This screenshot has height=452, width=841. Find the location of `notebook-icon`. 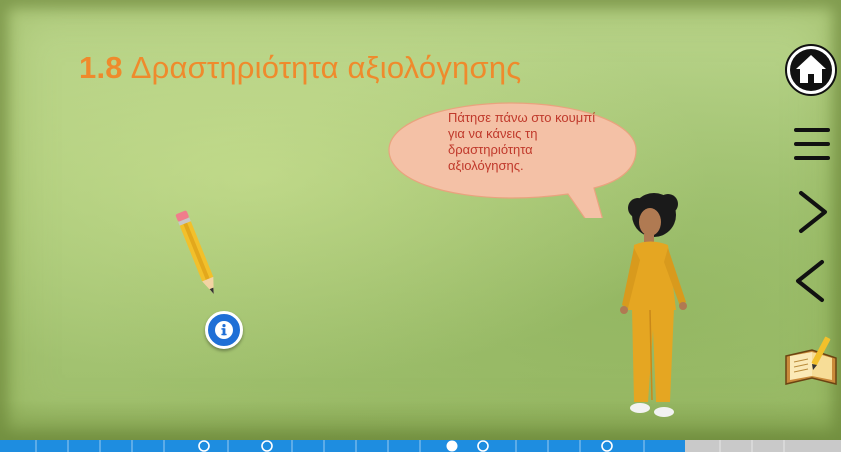

notebook-icon is located at coordinates (811, 360).